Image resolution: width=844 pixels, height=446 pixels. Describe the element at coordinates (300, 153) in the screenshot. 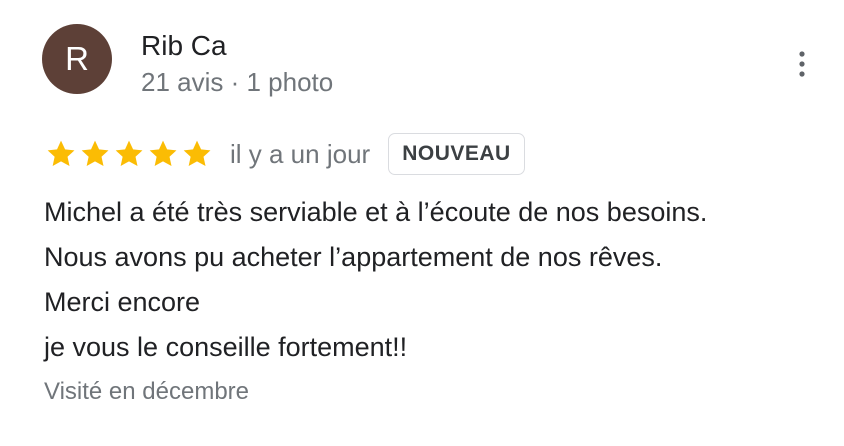

I see `review-time: il y a un jour` at that location.